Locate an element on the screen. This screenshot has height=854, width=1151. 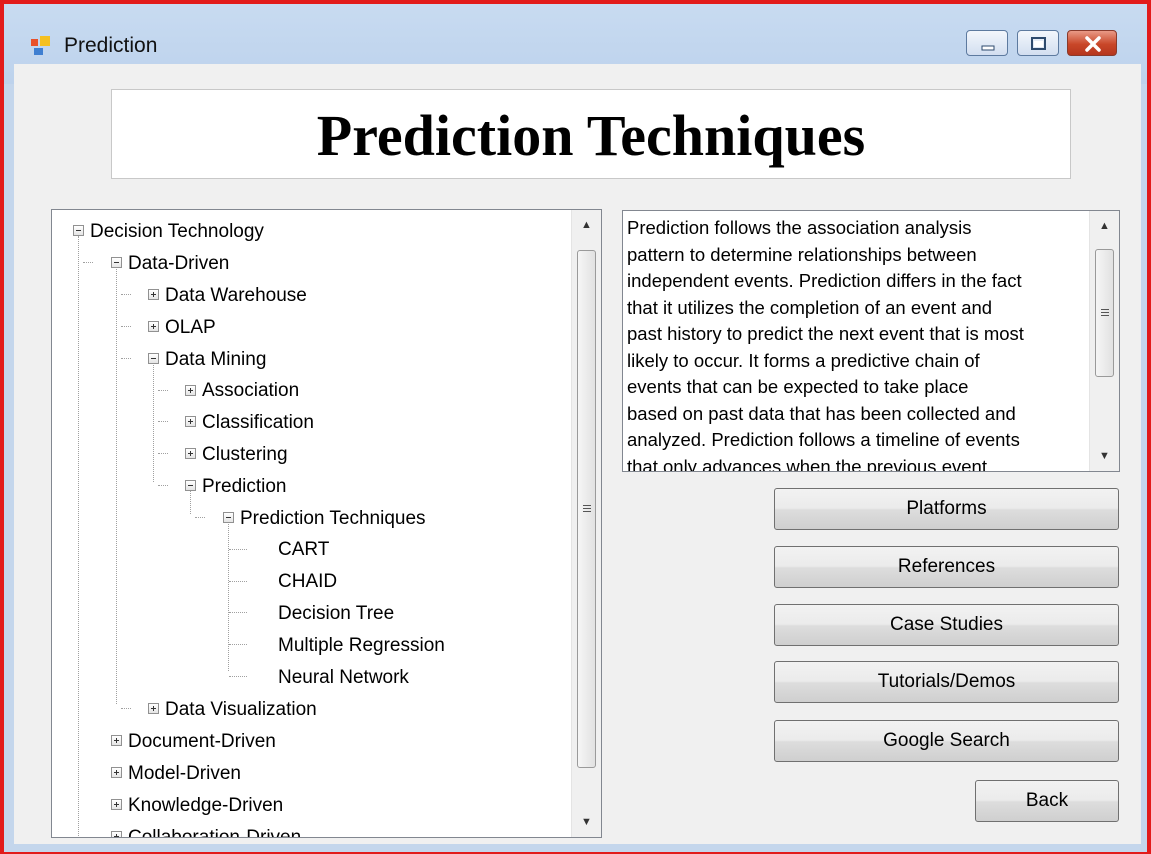
google-search-button: Google Search is located at coordinates (946, 741).